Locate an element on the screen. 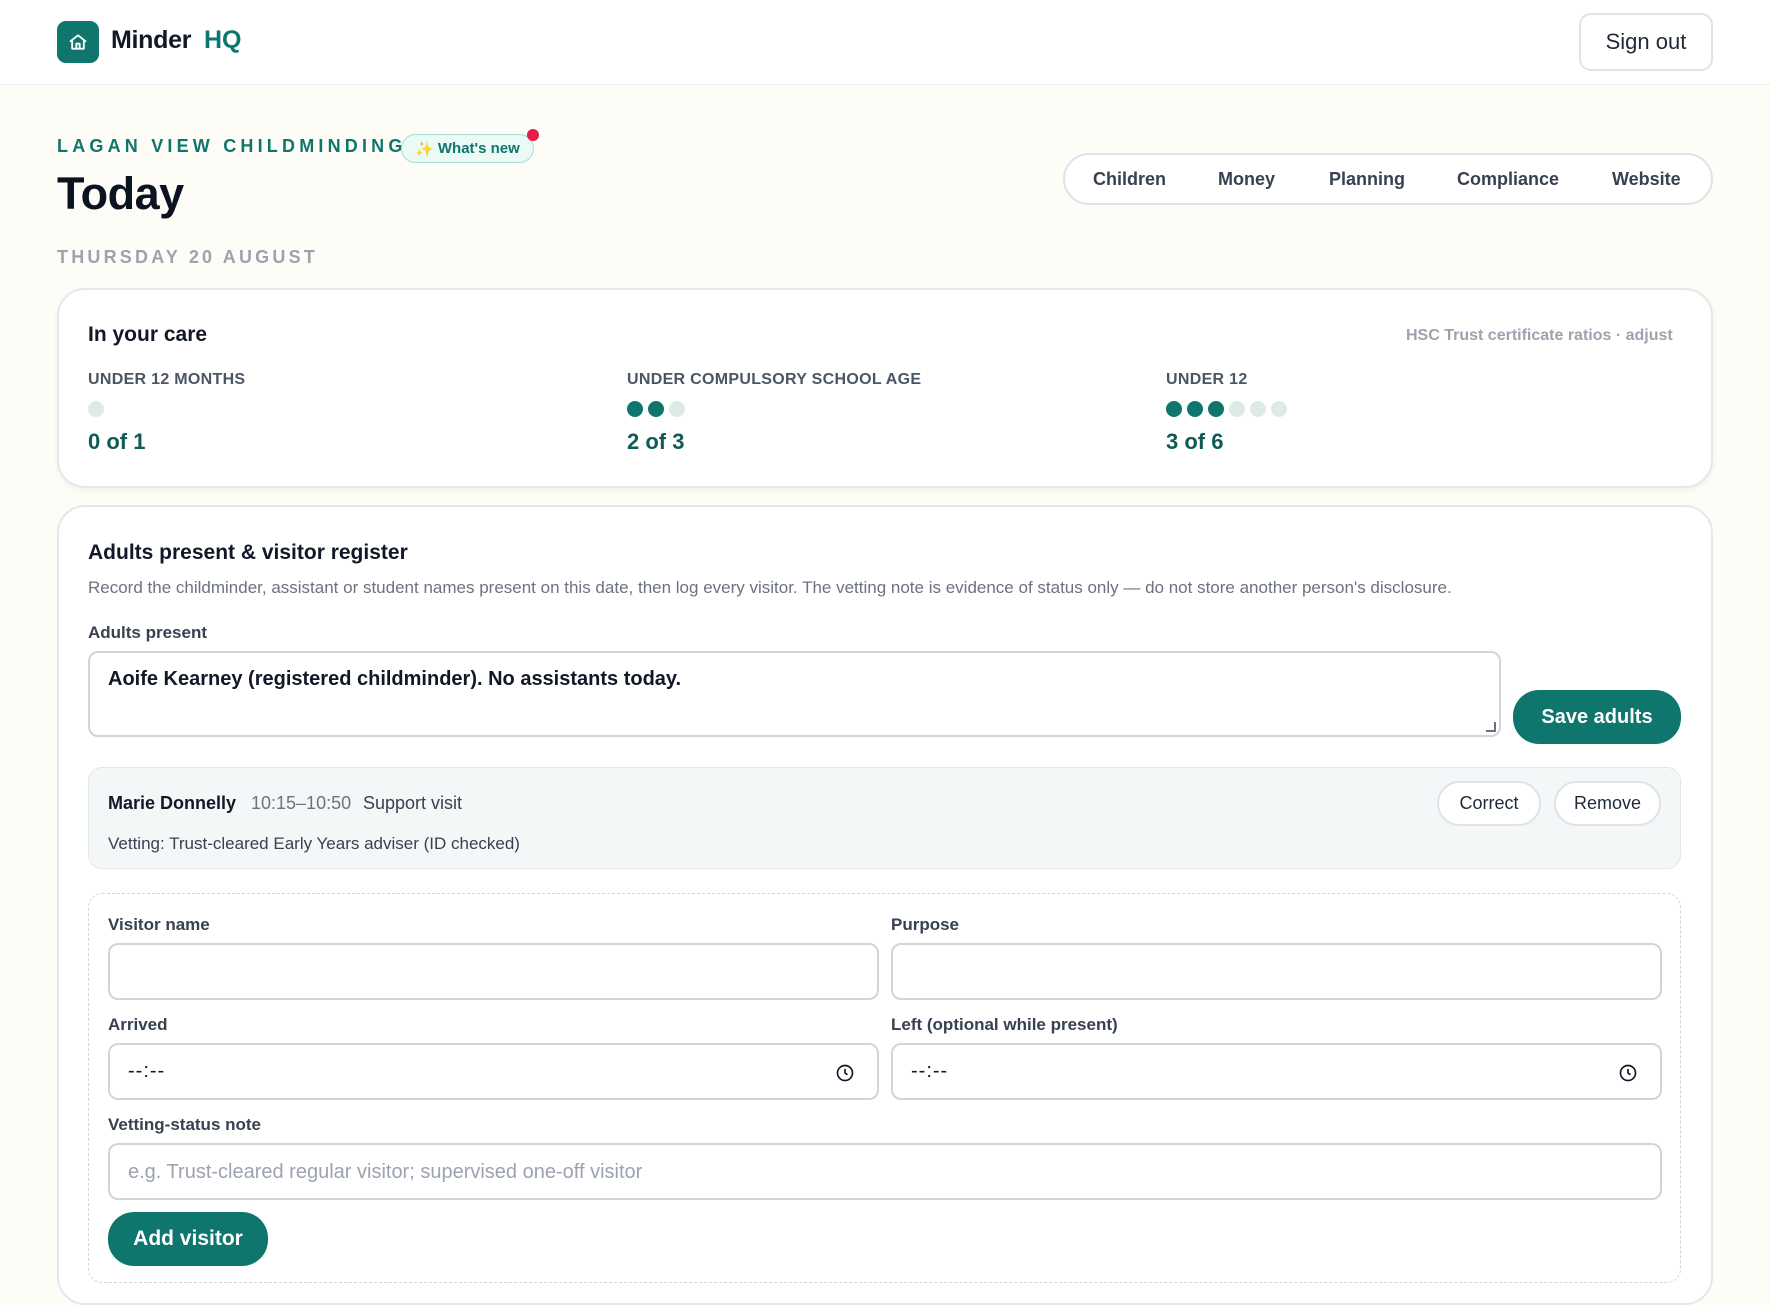  sparkles-icon: ✨ is located at coordinates (424, 149).